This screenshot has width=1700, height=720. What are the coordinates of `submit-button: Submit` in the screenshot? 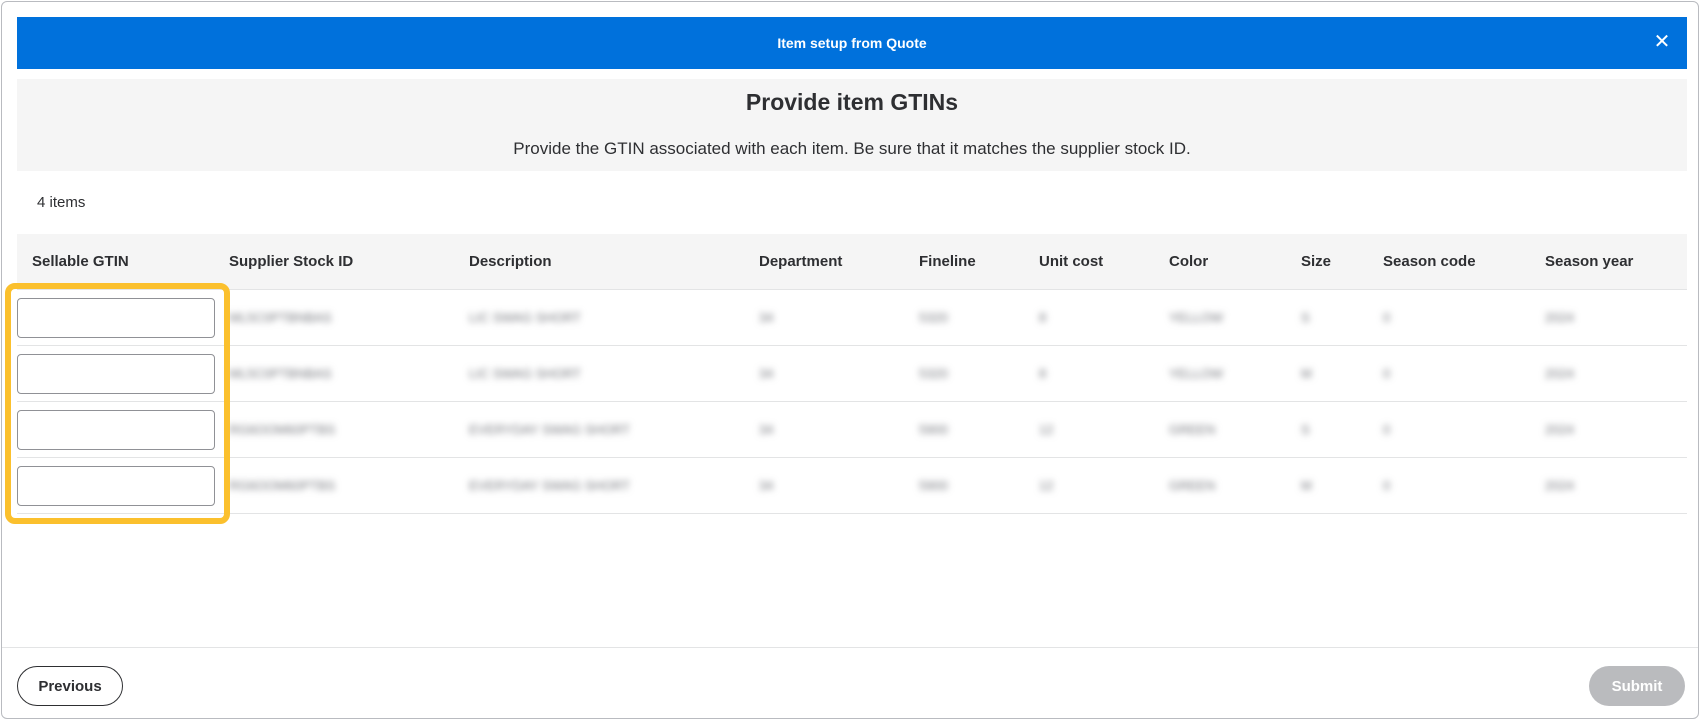 It's located at (1637, 686).